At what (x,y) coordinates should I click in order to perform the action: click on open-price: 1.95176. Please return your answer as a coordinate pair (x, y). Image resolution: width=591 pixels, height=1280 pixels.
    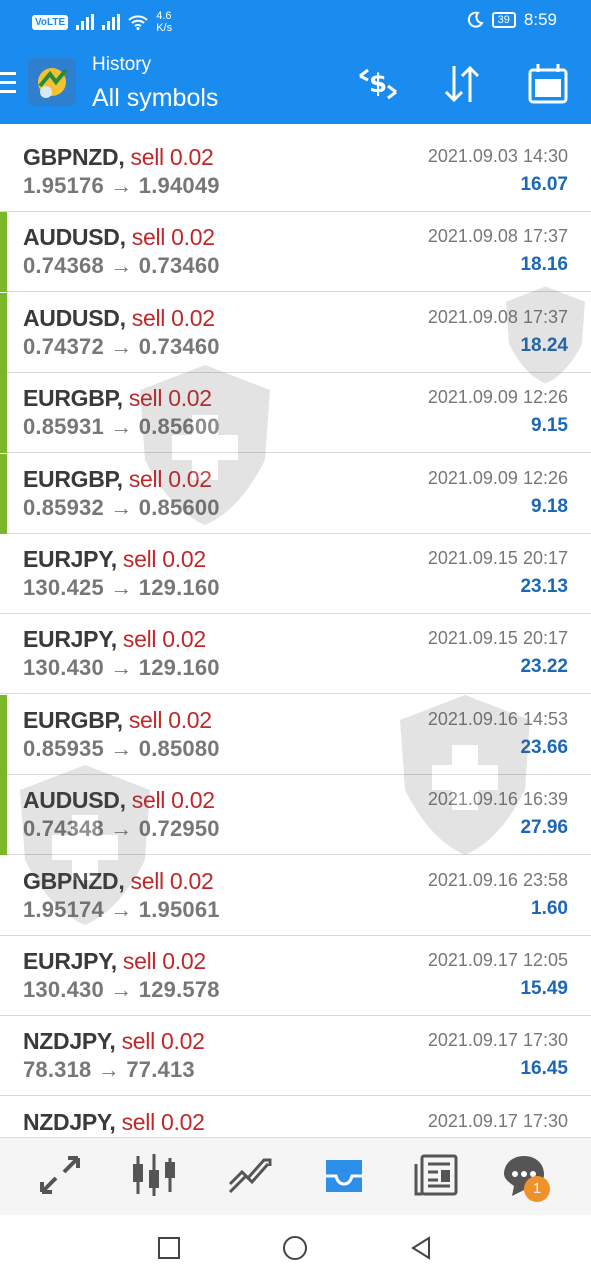
    Looking at the image, I should click on (63, 185).